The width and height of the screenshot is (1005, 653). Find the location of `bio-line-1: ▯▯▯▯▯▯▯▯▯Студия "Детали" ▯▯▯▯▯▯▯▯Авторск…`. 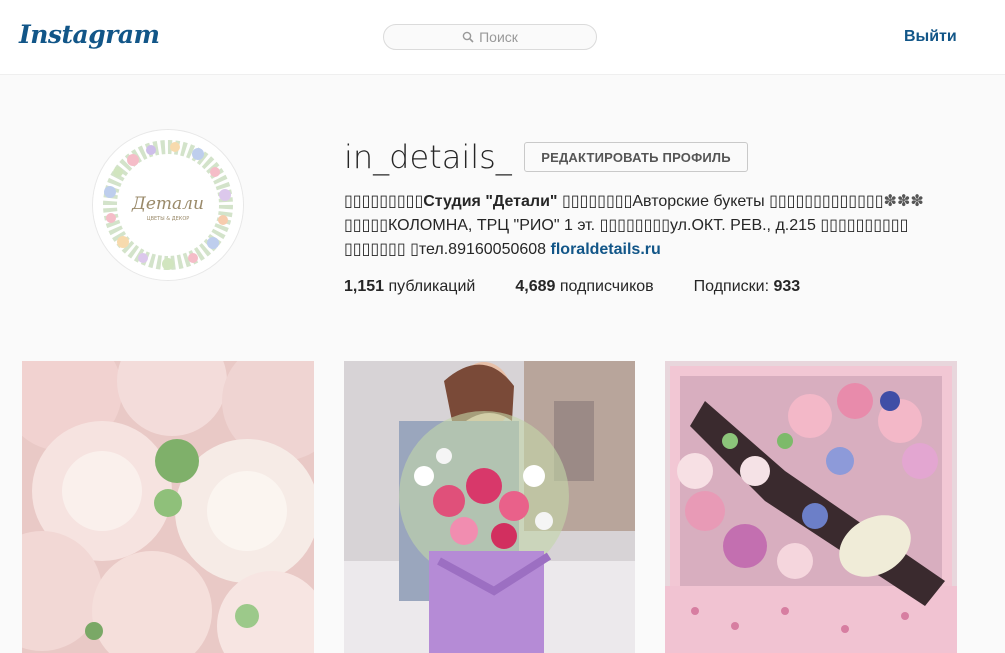

bio-line-1: ▯▯▯▯▯▯▯▯▯Студия "Детали" ▯▯▯▯▯▯▯▯Авторск… is located at coordinates (644, 202).